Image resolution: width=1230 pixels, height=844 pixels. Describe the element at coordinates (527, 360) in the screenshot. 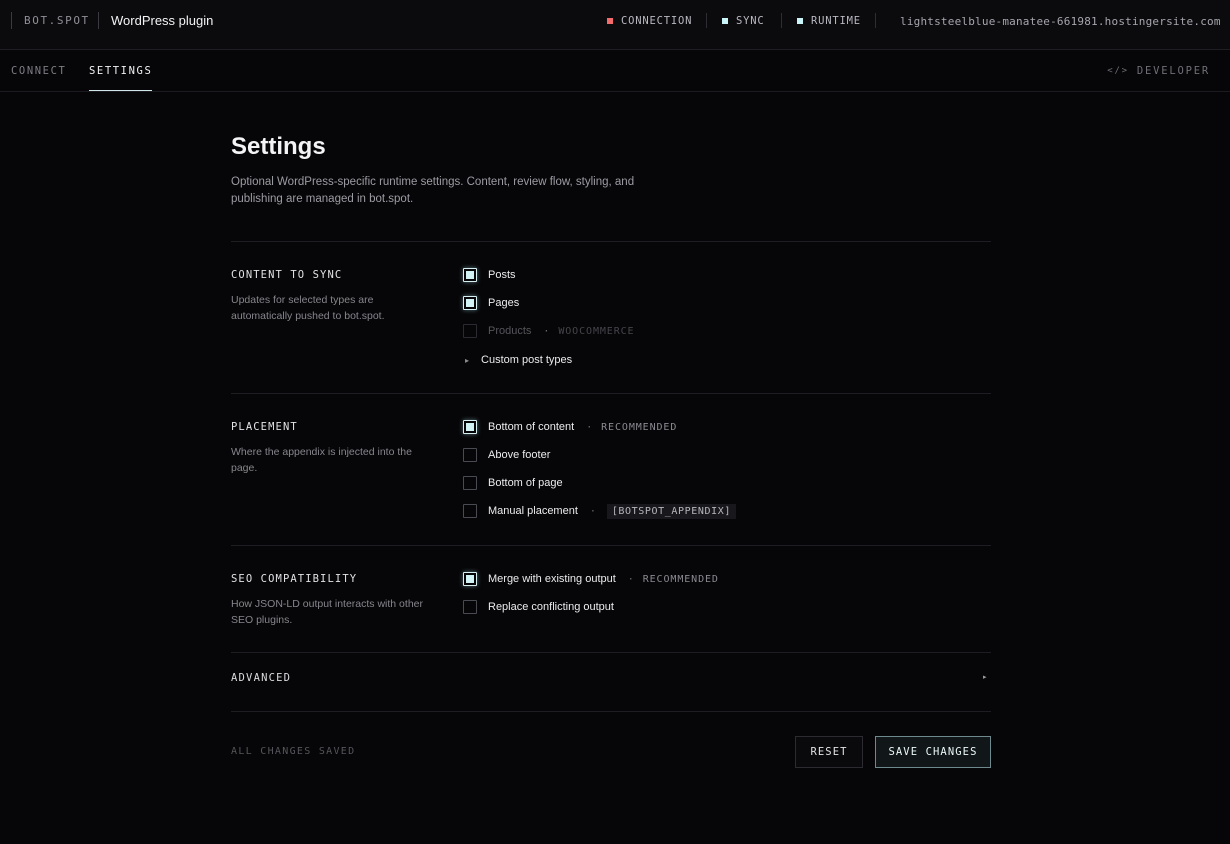

I see `custom-post-types-label: Custom post types` at that location.